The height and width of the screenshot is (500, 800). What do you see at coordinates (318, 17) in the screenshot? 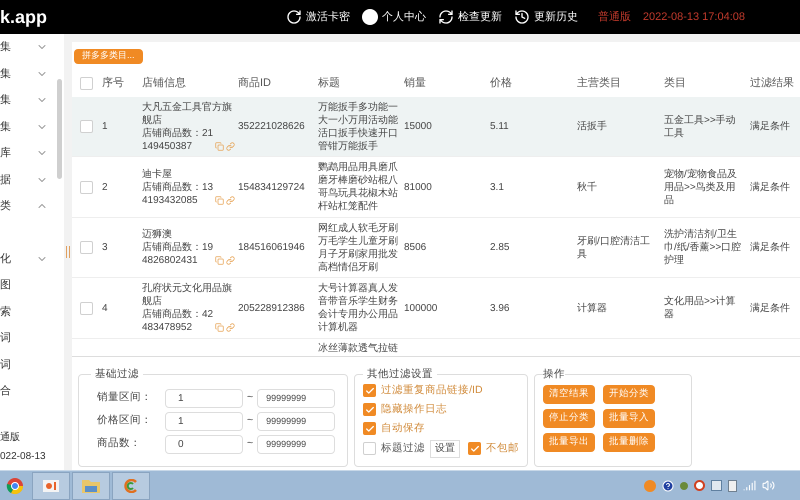
I see `header-link: 激活卡密` at bounding box center [318, 17].